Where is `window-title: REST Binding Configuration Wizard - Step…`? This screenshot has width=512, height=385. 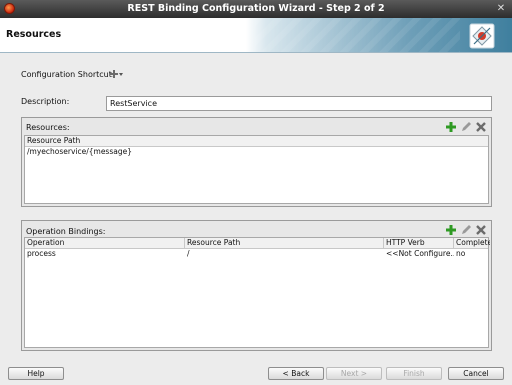
window-title: REST Binding Configuration Wizard - Step… is located at coordinates (256, 8).